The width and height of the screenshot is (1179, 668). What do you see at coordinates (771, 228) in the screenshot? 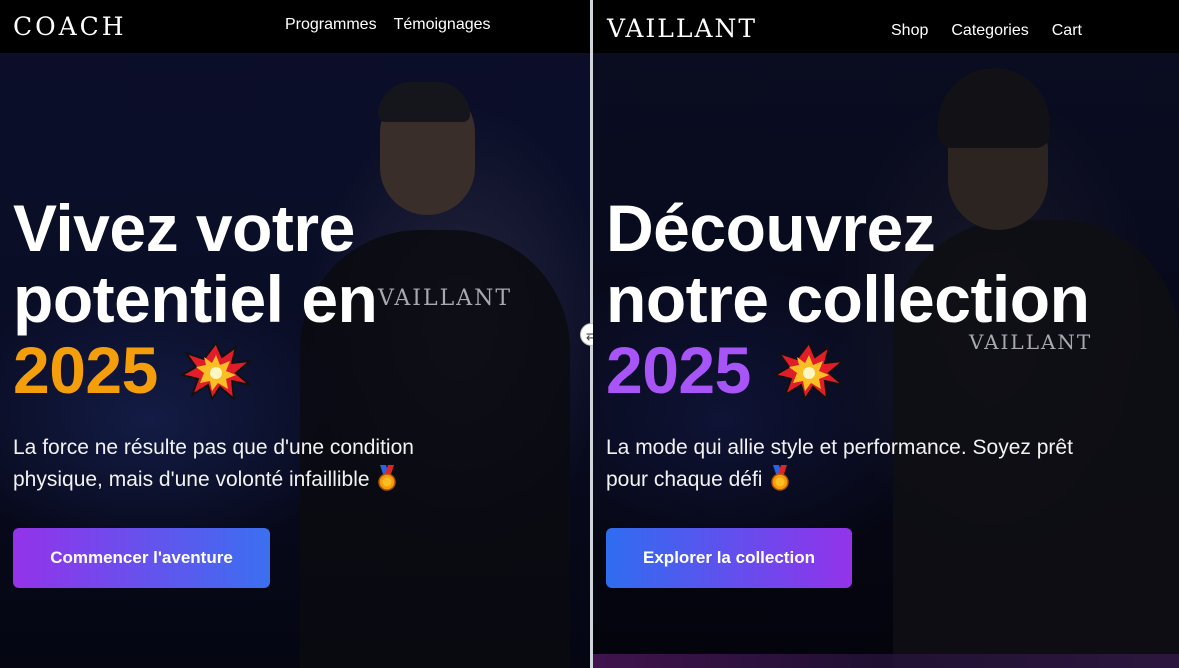
I see `hero-title-line-1: Découvrez` at bounding box center [771, 228].